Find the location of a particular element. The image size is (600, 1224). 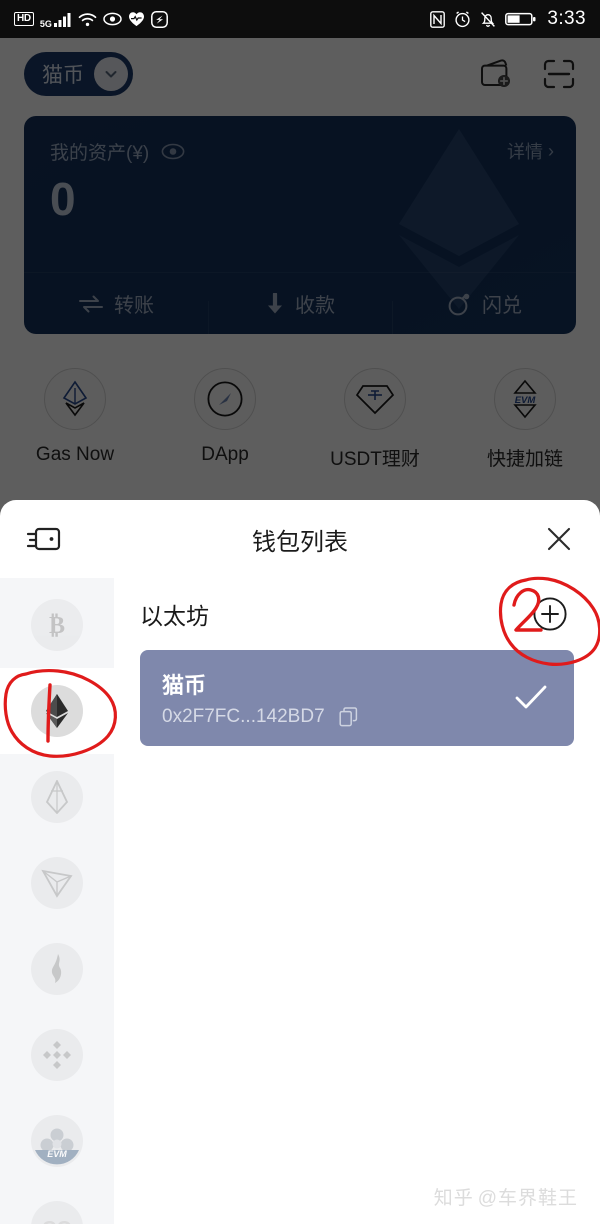

chain-item-bitcoin: ₿ is located at coordinates (57, 625).